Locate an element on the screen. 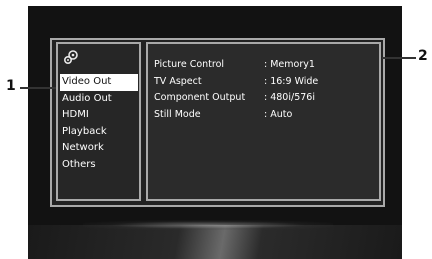  setting-value: : 16:9 Wide is located at coordinates (291, 81).